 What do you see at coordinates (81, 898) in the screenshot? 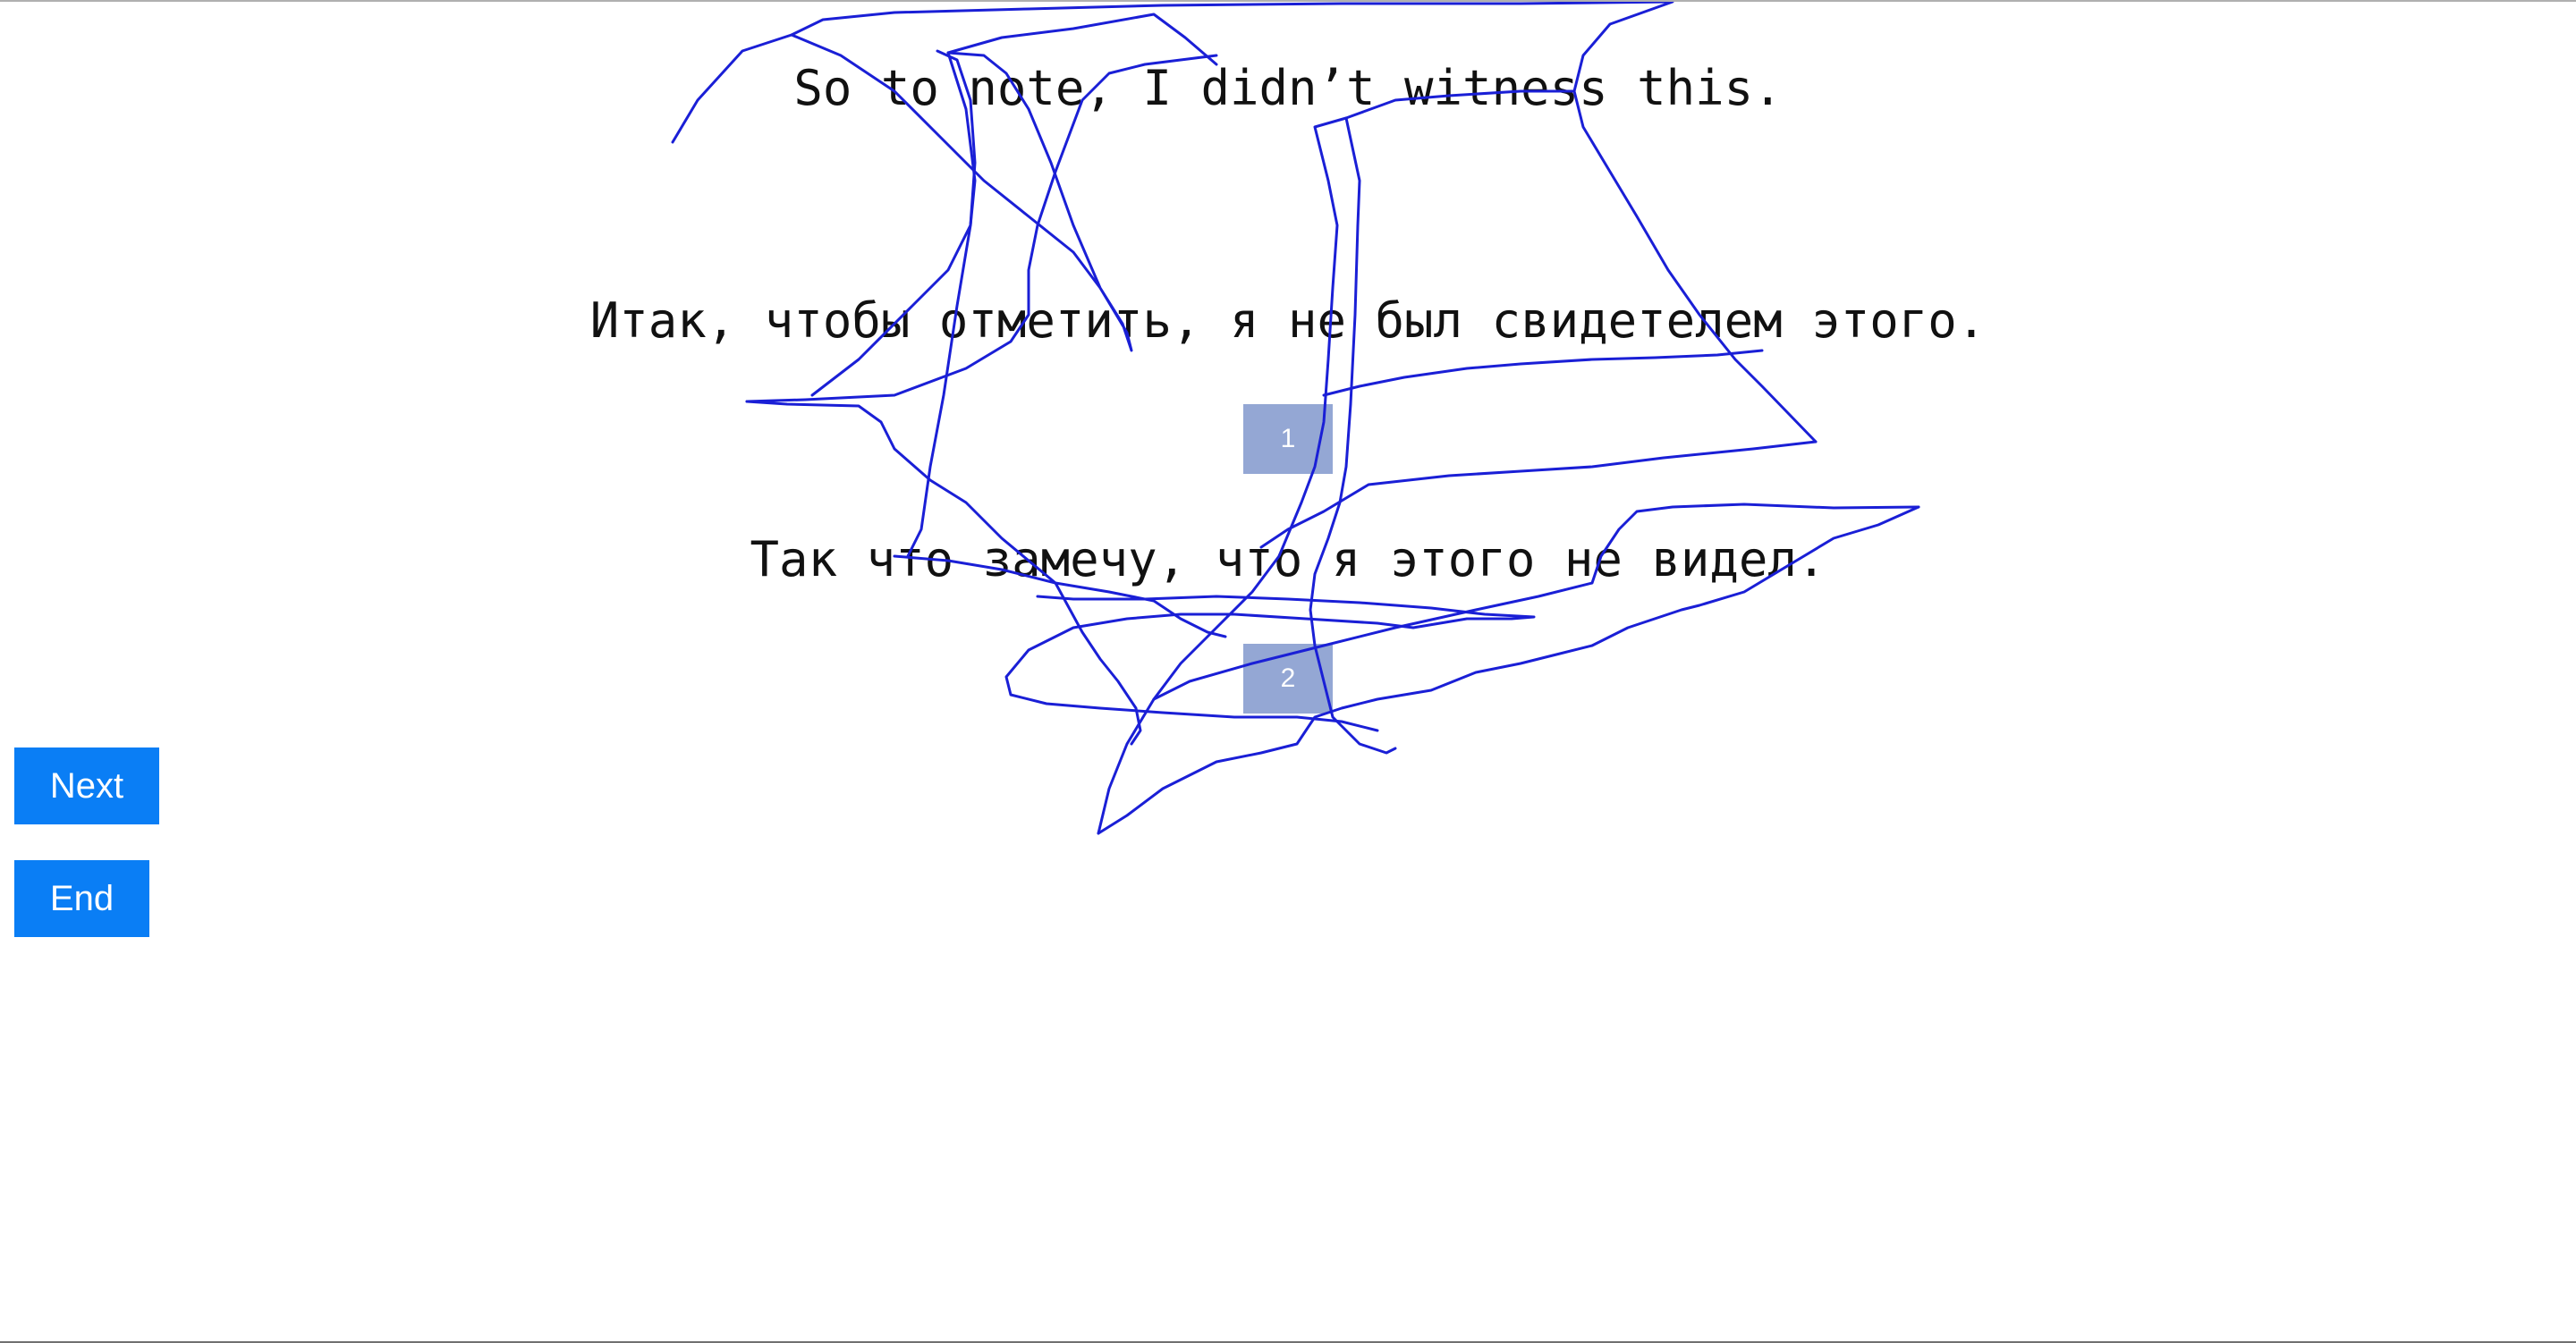
I see `end-button: End` at bounding box center [81, 898].